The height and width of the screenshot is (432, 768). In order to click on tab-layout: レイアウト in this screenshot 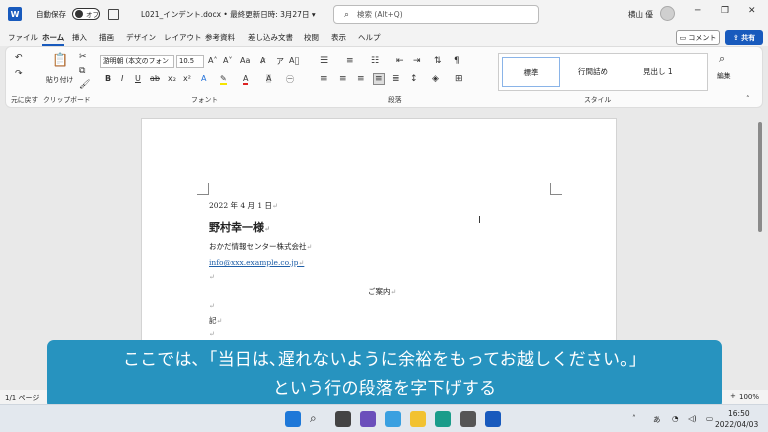, I will do `click(183, 37)`.